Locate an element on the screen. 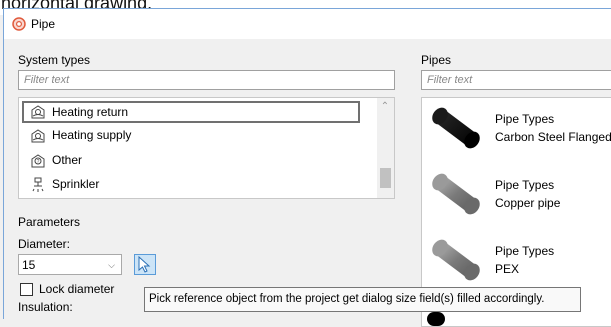  pipes-label: Pipes is located at coordinates (436, 60).